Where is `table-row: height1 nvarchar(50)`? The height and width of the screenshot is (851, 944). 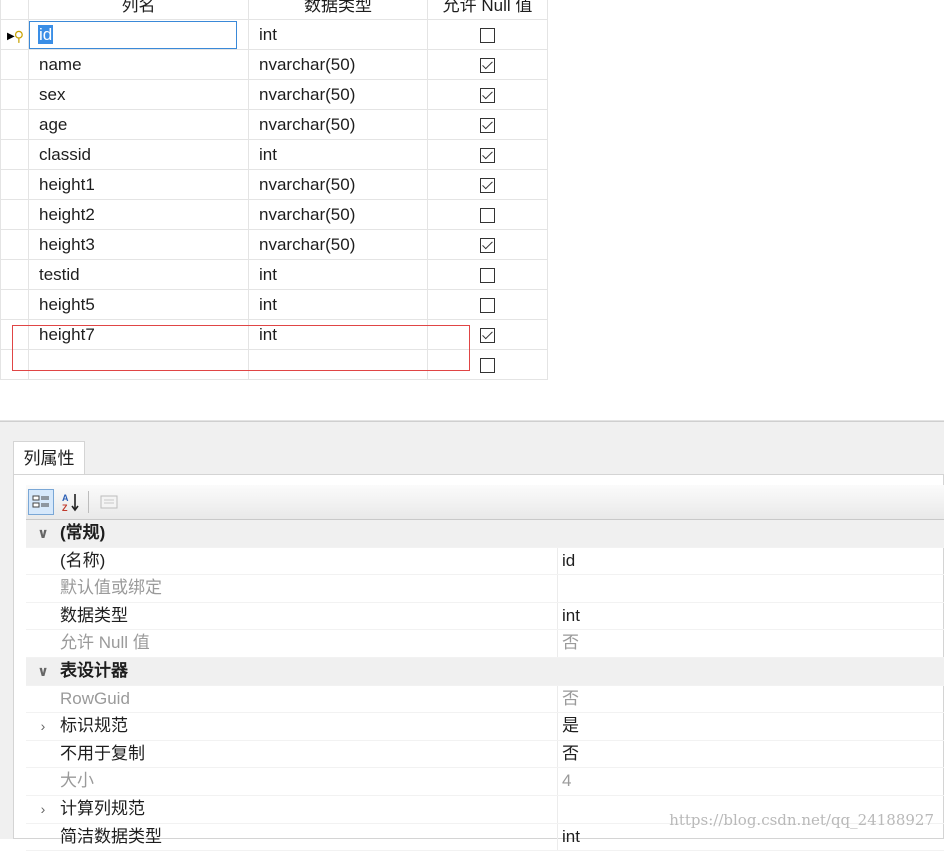 table-row: height1 nvarchar(50) is located at coordinates (274, 184).